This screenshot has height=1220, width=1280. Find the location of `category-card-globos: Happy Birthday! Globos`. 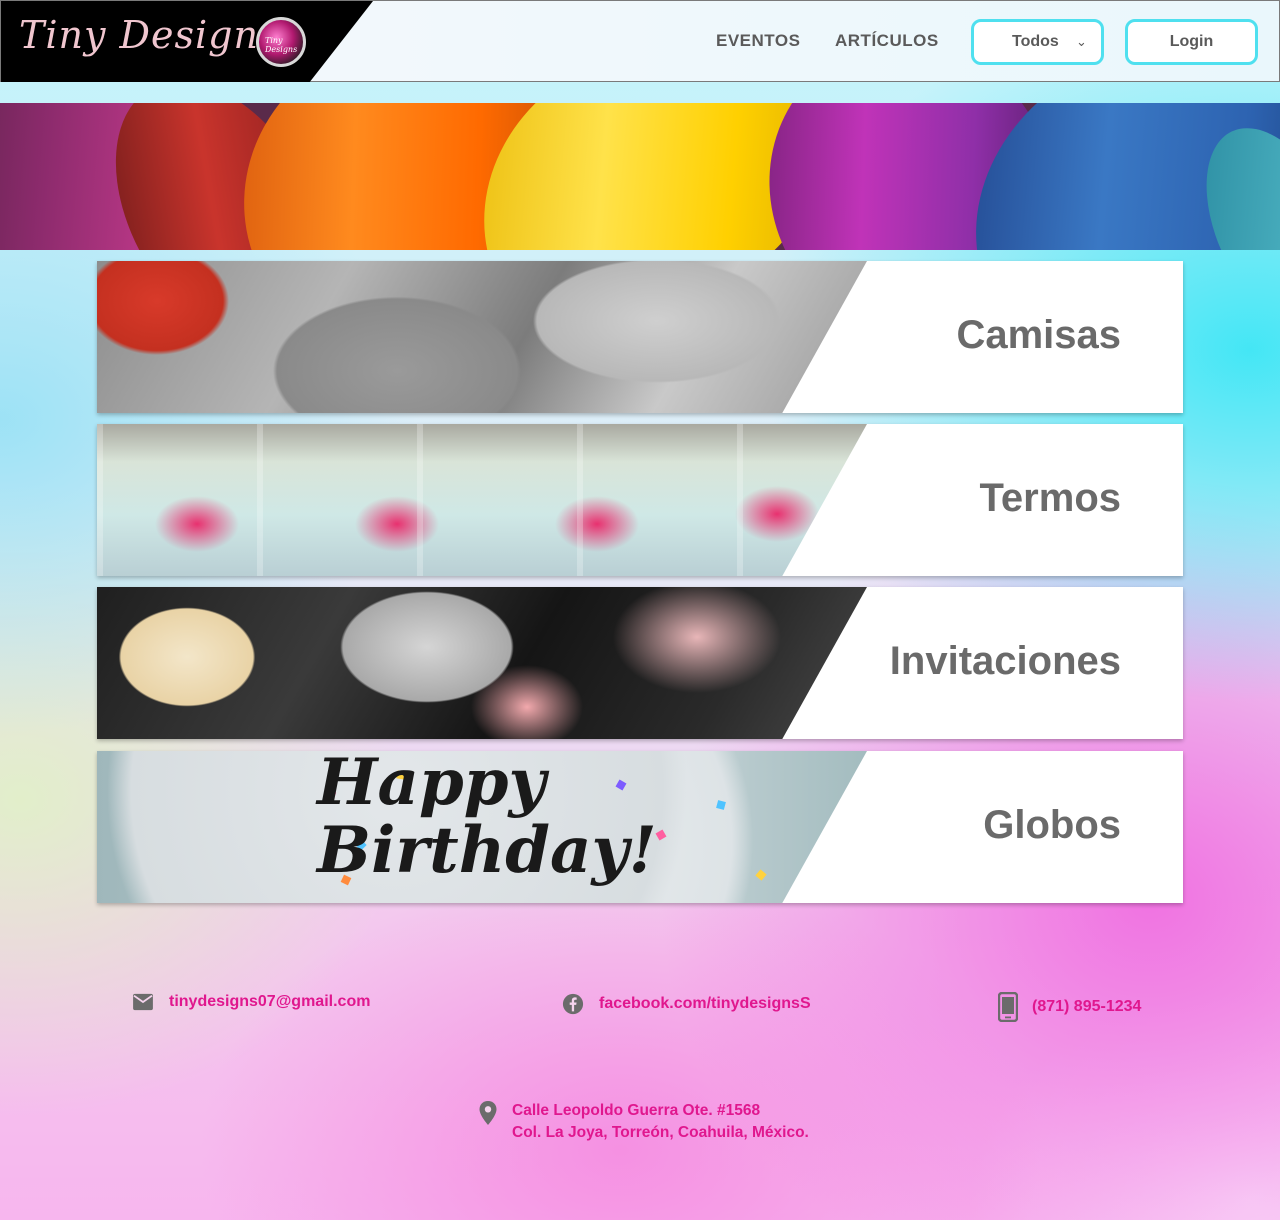

category-card-globos: Happy Birthday! Globos is located at coordinates (640, 827).